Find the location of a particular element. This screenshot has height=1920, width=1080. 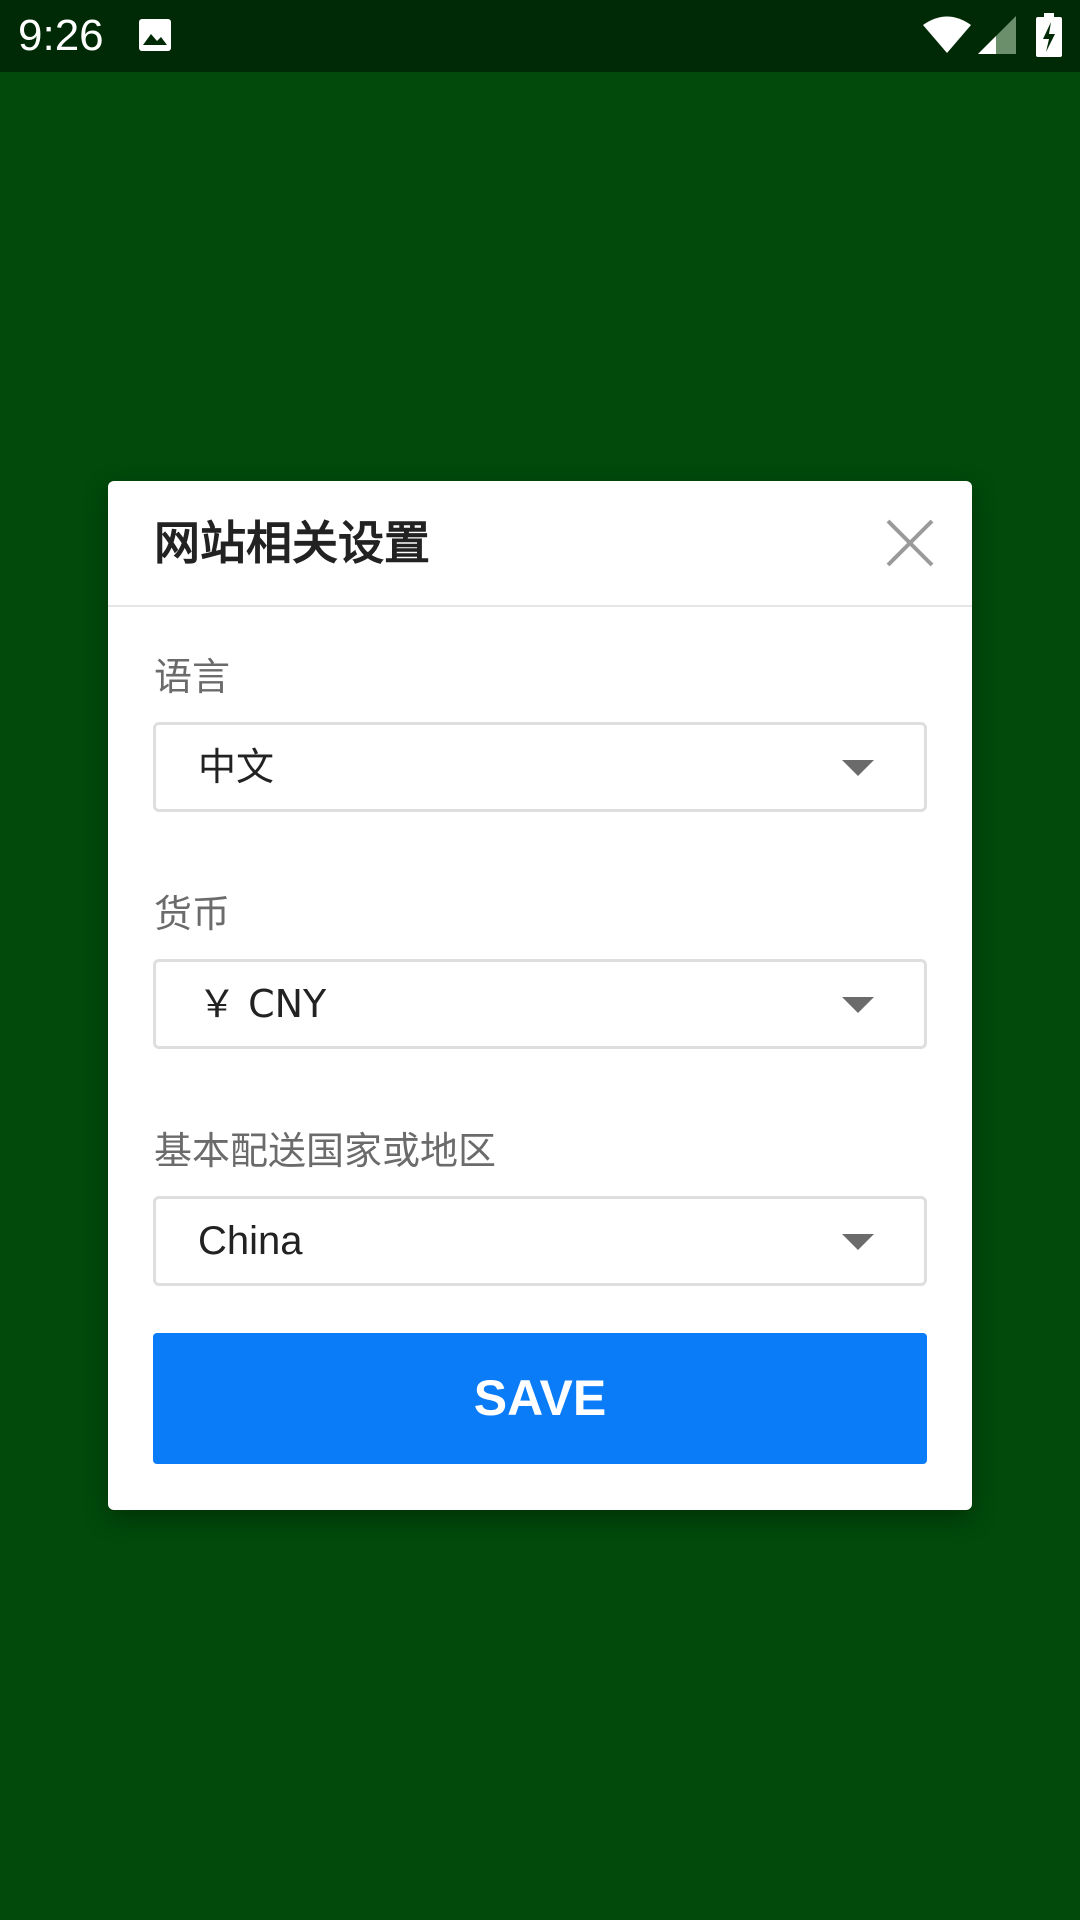

close-button is located at coordinates (910, 543).